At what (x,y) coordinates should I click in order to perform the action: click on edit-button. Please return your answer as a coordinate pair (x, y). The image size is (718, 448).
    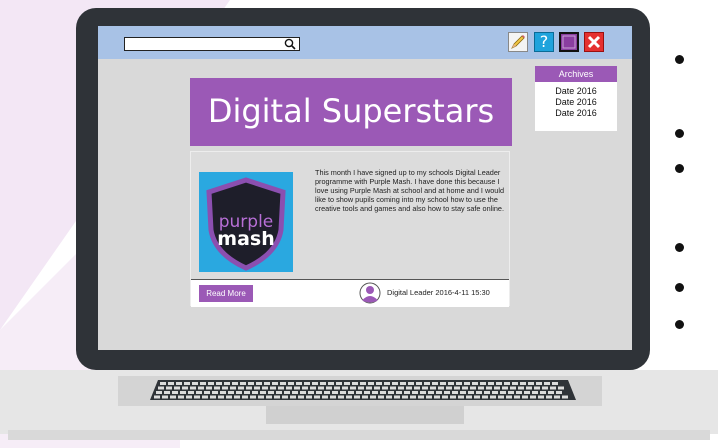
    Looking at the image, I should click on (518, 42).